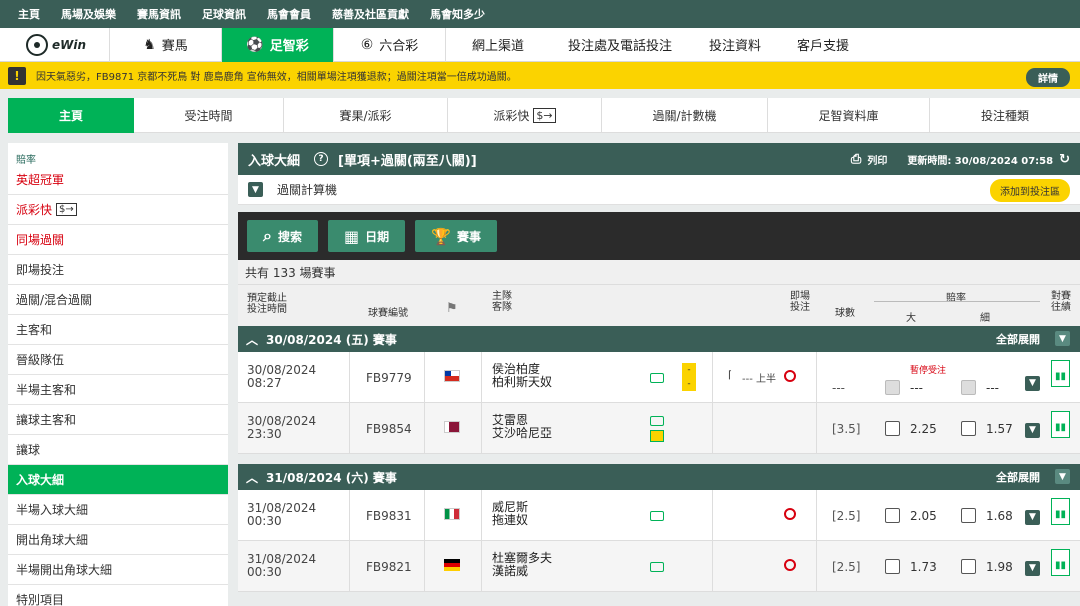 The height and width of the screenshot is (606, 1080). I want to click on header-time-line2: 投注時間, so click(267, 309).